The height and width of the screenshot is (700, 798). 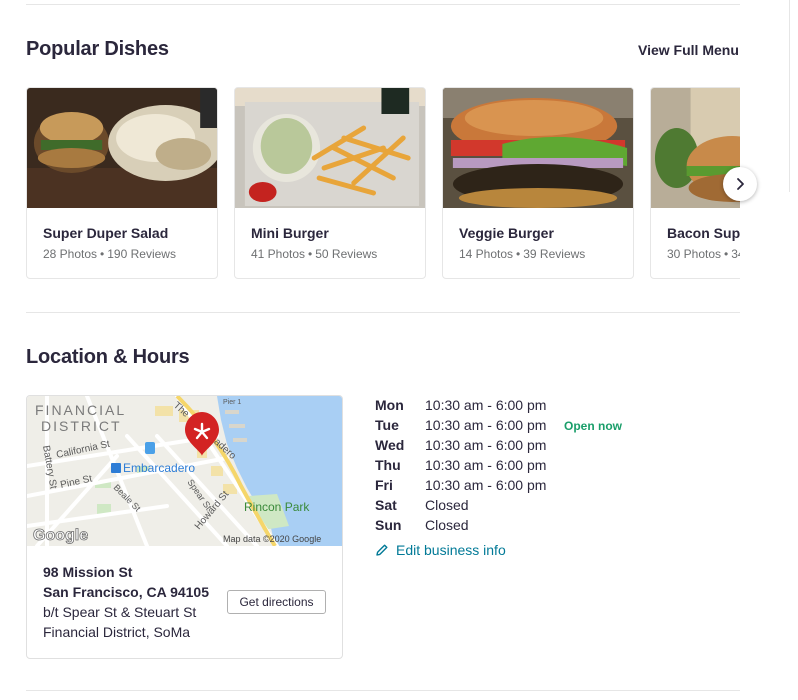 I want to click on dish-name: Super Duper Salad, so click(x=106, y=233).